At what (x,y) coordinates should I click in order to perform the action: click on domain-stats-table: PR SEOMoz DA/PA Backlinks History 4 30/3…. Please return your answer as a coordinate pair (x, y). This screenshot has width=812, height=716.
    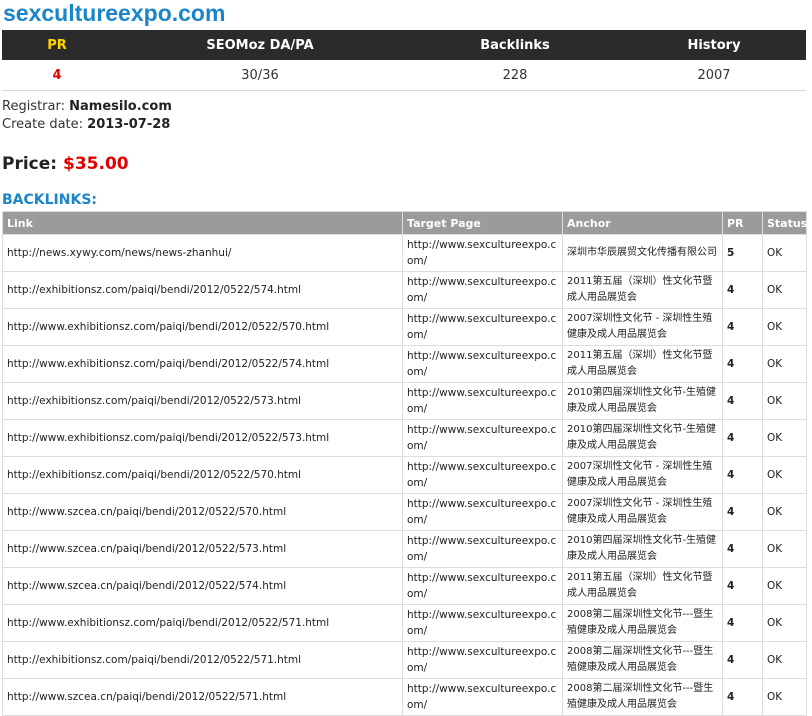
    Looking at the image, I should click on (404, 60).